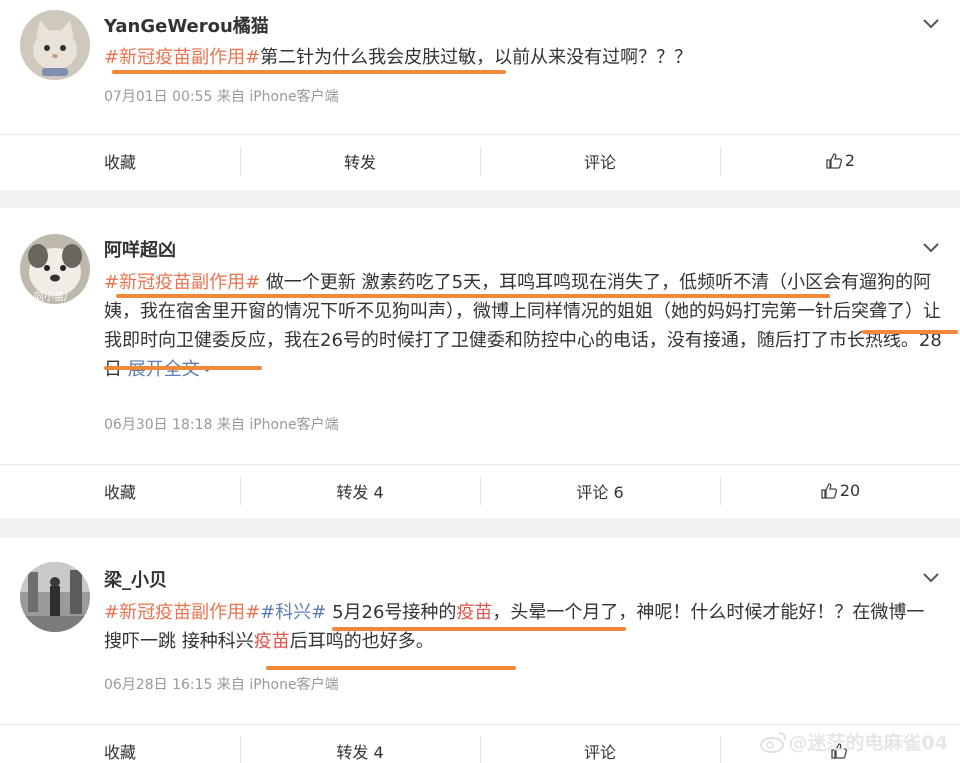 The width and height of the screenshot is (960, 763). I want to click on post-meta: 06月30日 18:18 来自 iPhone客户端, so click(221, 425).